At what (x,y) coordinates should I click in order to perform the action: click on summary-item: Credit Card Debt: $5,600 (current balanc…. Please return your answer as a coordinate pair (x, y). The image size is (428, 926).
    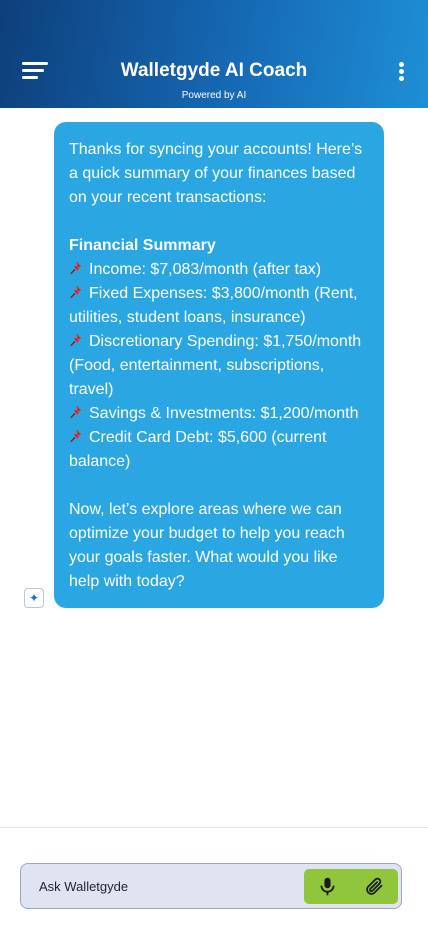
    Looking at the image, I should click on (198, 449).